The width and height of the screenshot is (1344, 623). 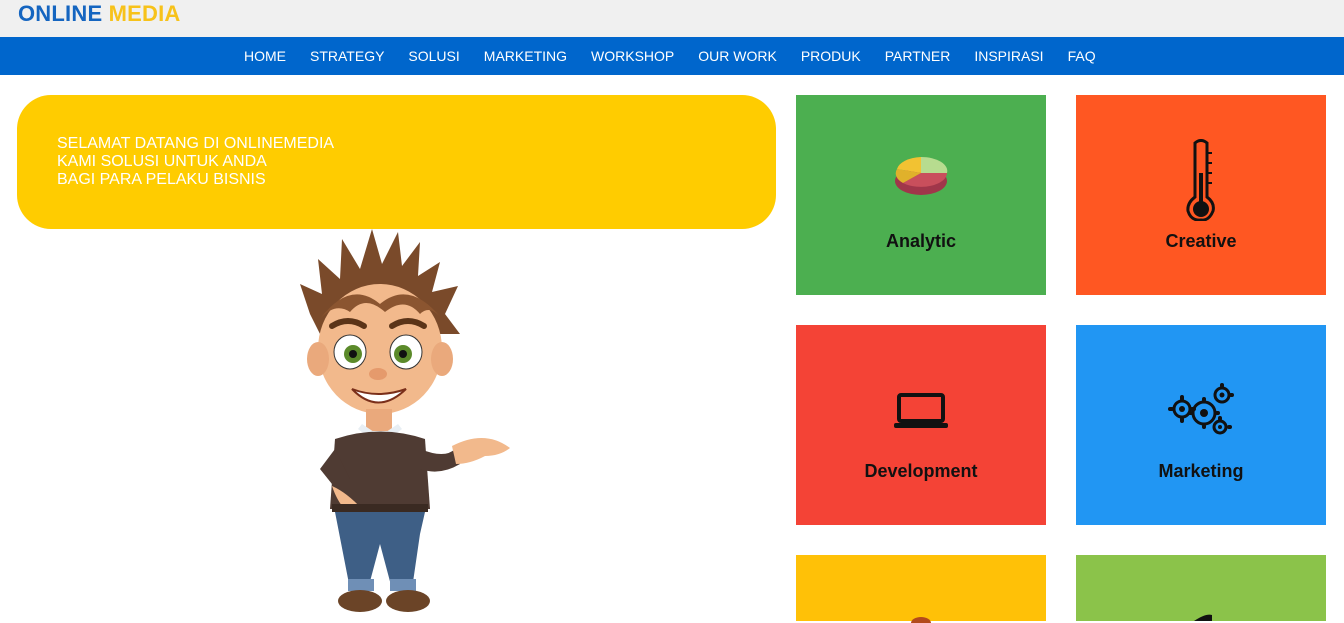 I want to click on gears-icon, so click(x=1201, y=409).